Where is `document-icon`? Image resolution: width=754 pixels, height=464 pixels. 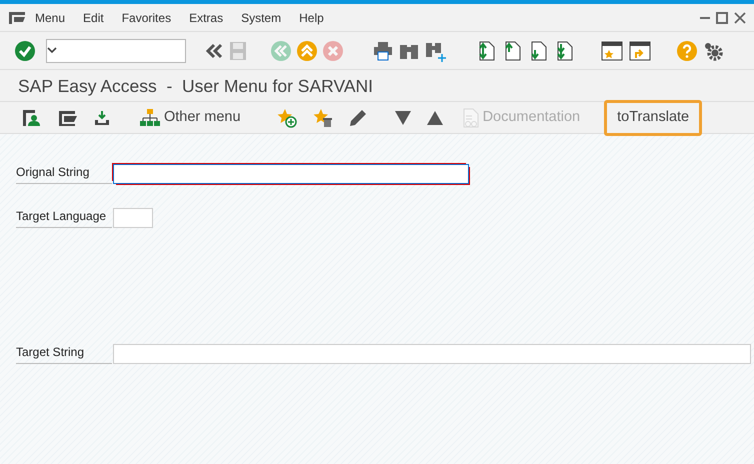 document-icon is located at coordinates (470, 118).